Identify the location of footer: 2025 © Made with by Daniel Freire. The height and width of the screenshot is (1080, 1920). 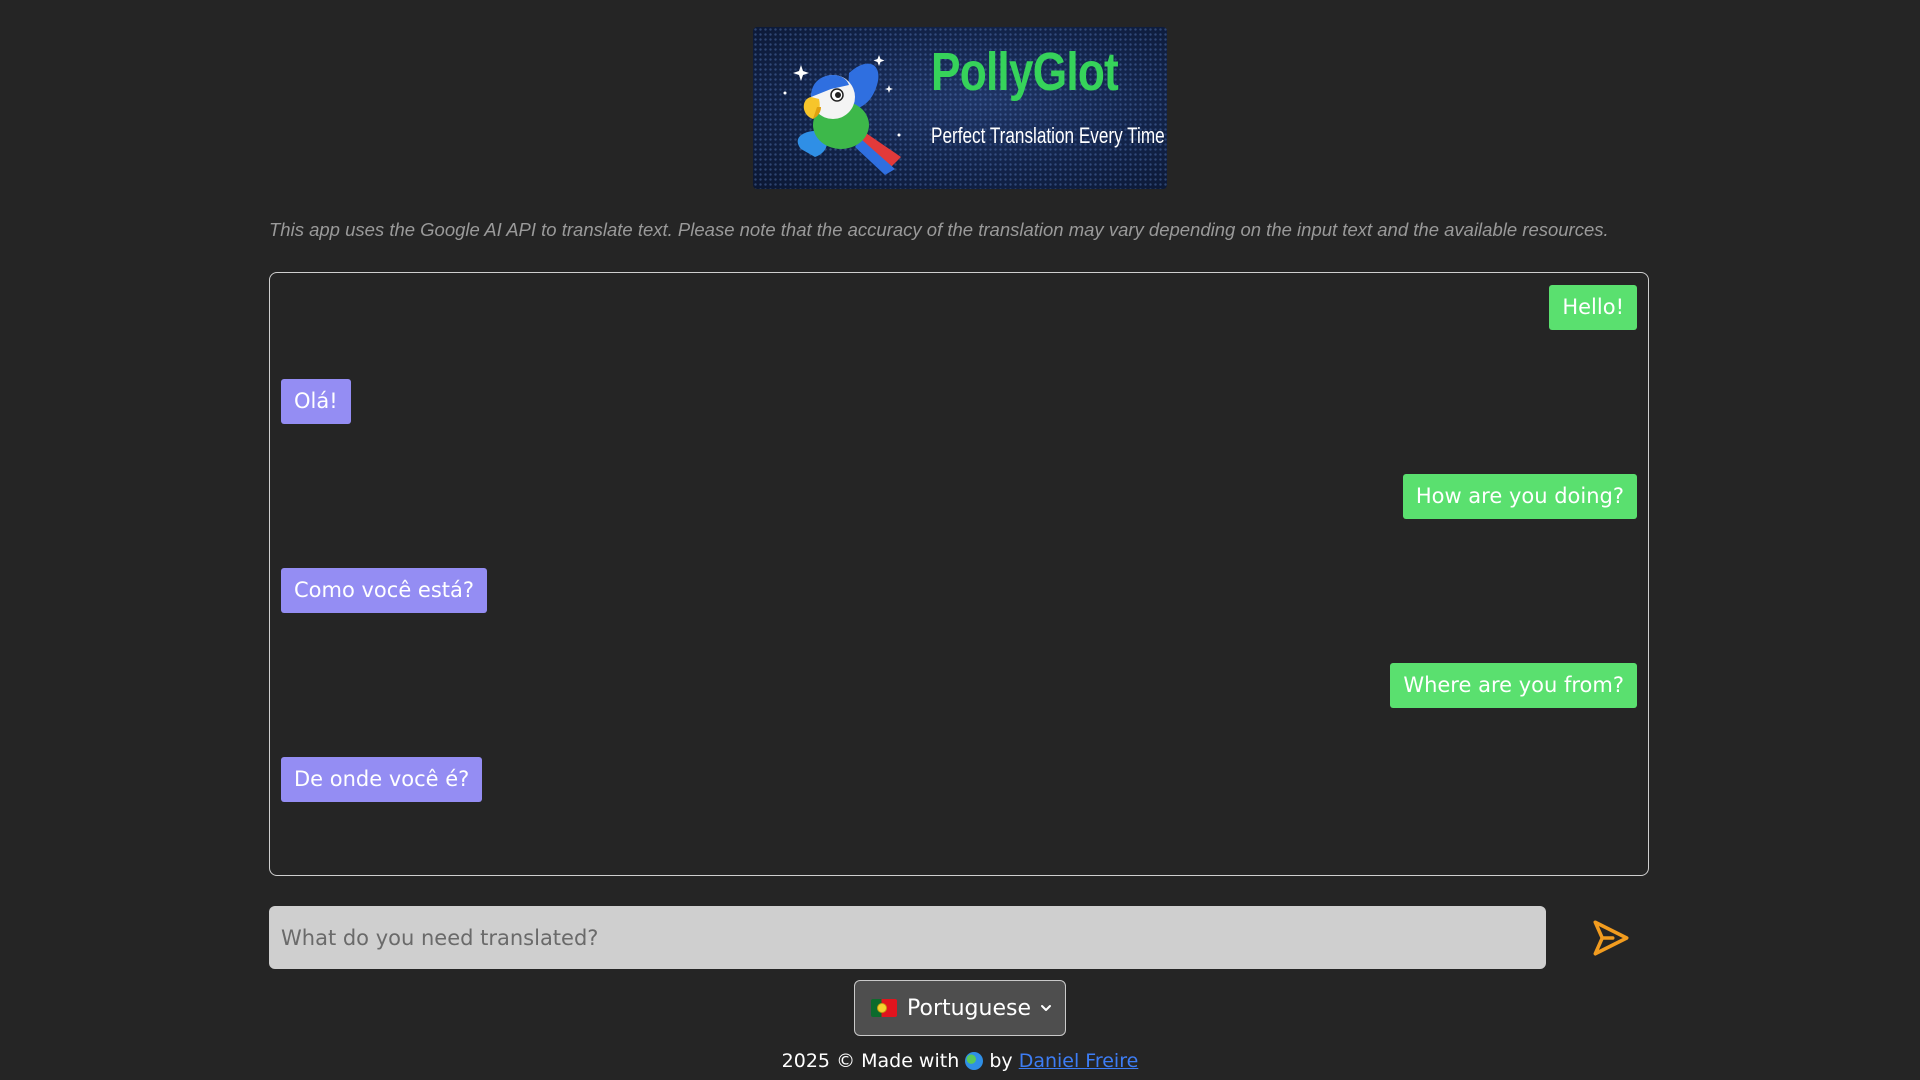
(960, 1061).